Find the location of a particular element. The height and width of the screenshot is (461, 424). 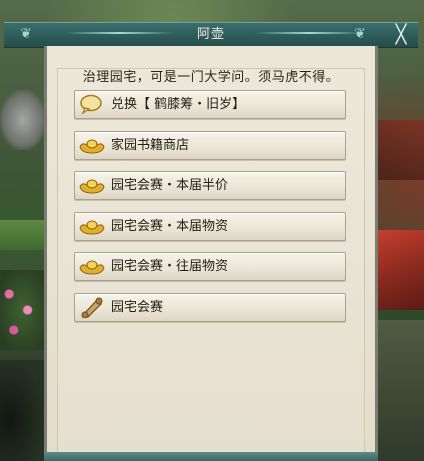

option-label: 家园书籍商店 is located at coordinates (150, 145).